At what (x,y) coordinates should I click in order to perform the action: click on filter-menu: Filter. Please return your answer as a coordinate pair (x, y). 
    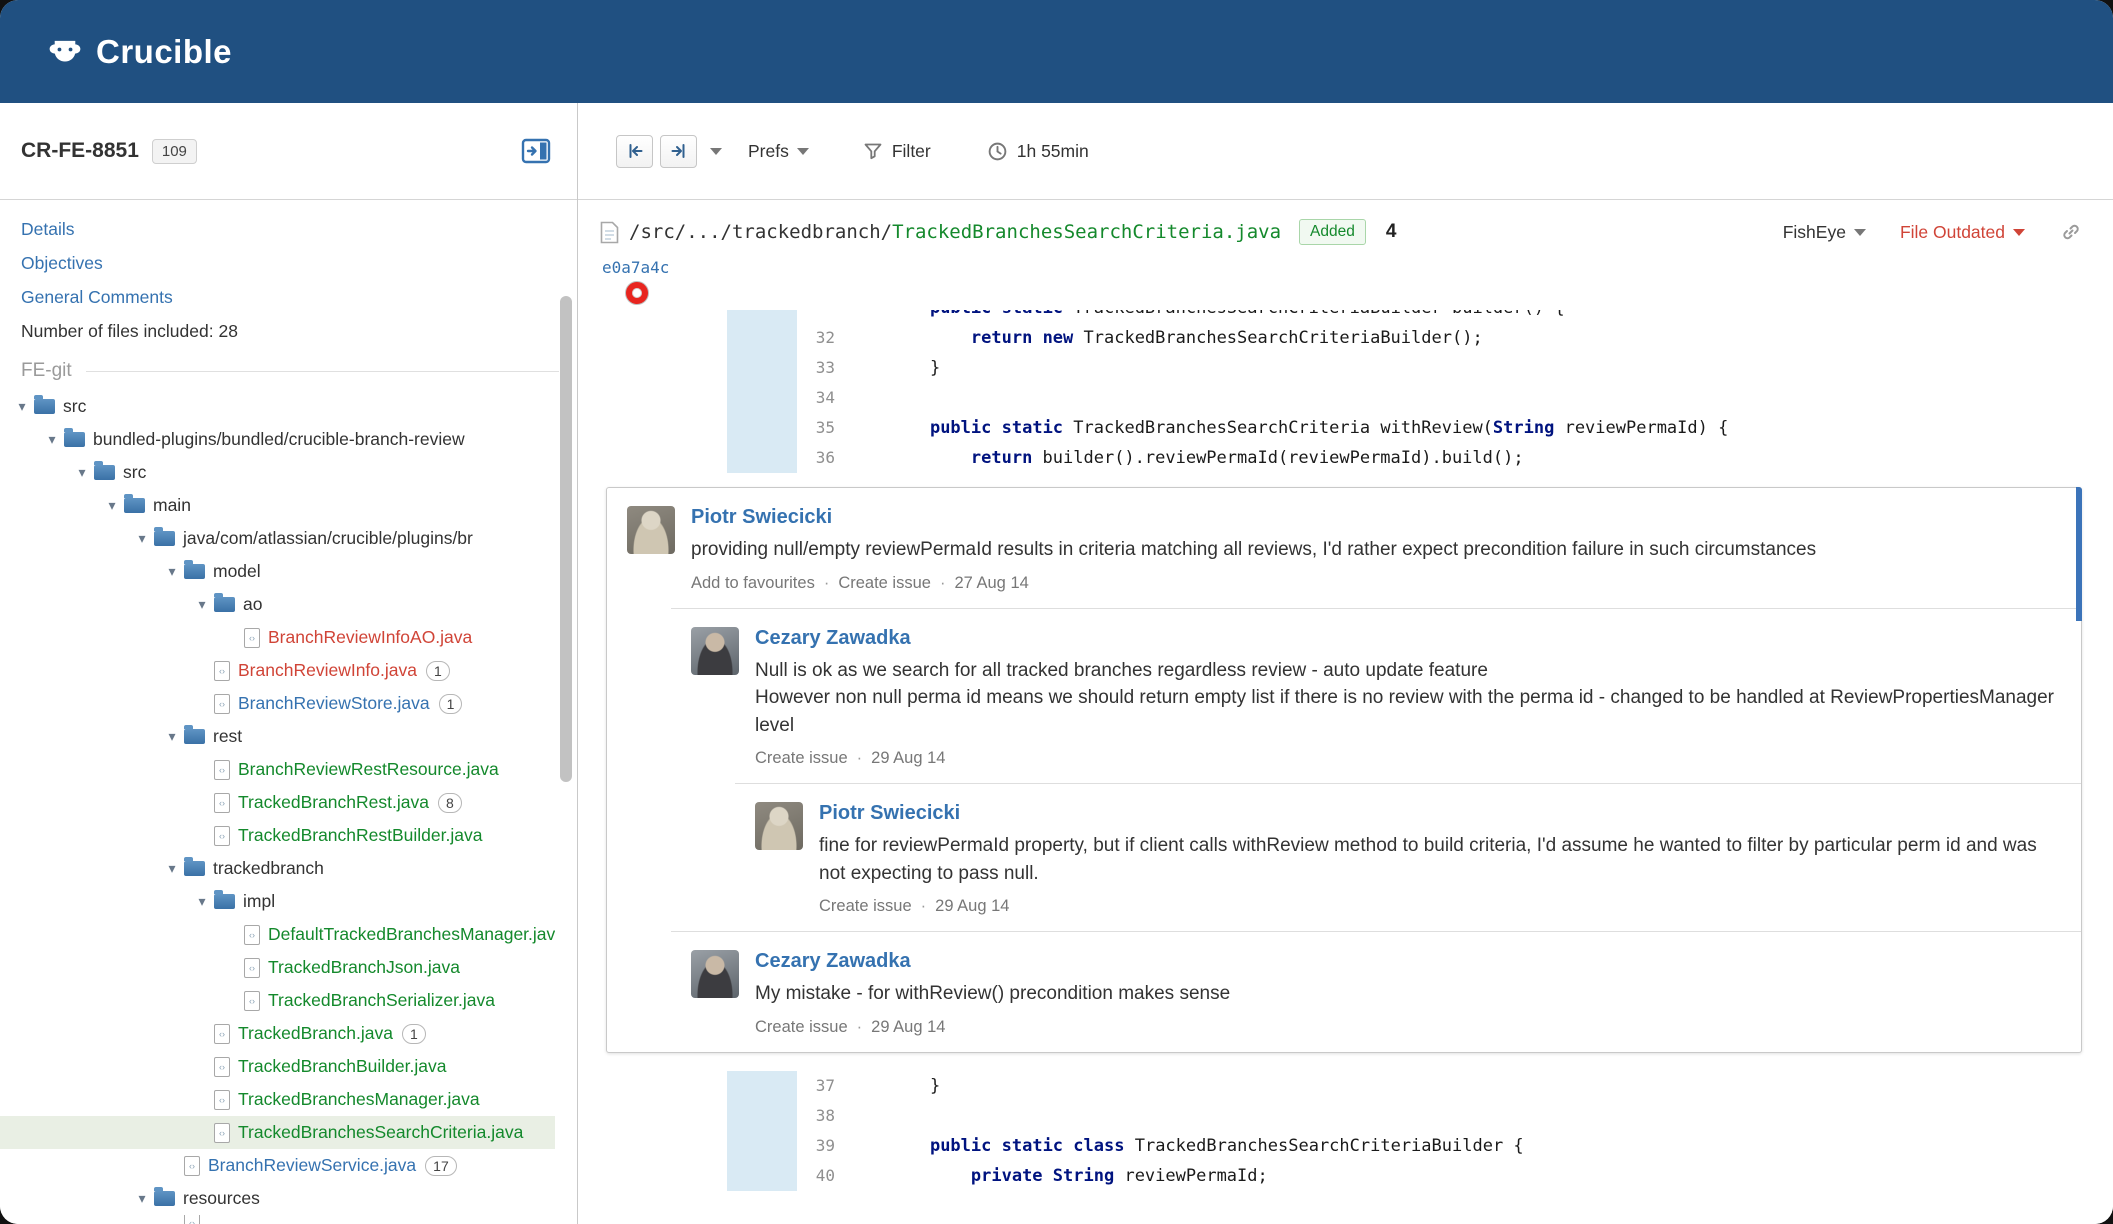
    Looking at the image, I should click on (897, 151).